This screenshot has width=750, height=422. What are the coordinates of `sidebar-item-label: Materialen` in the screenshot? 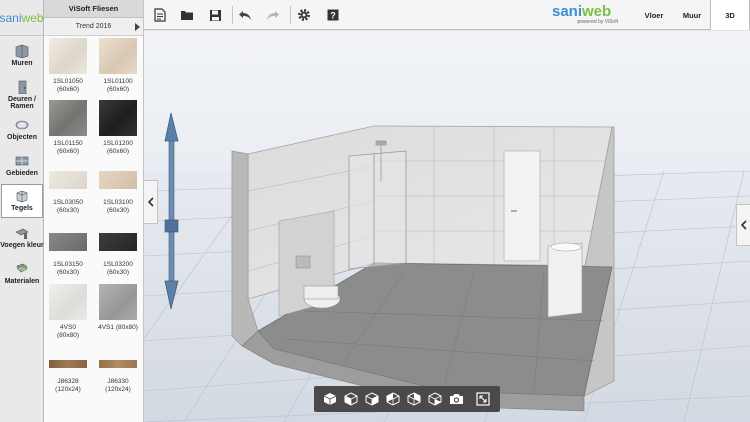 It's located at (22, 281).